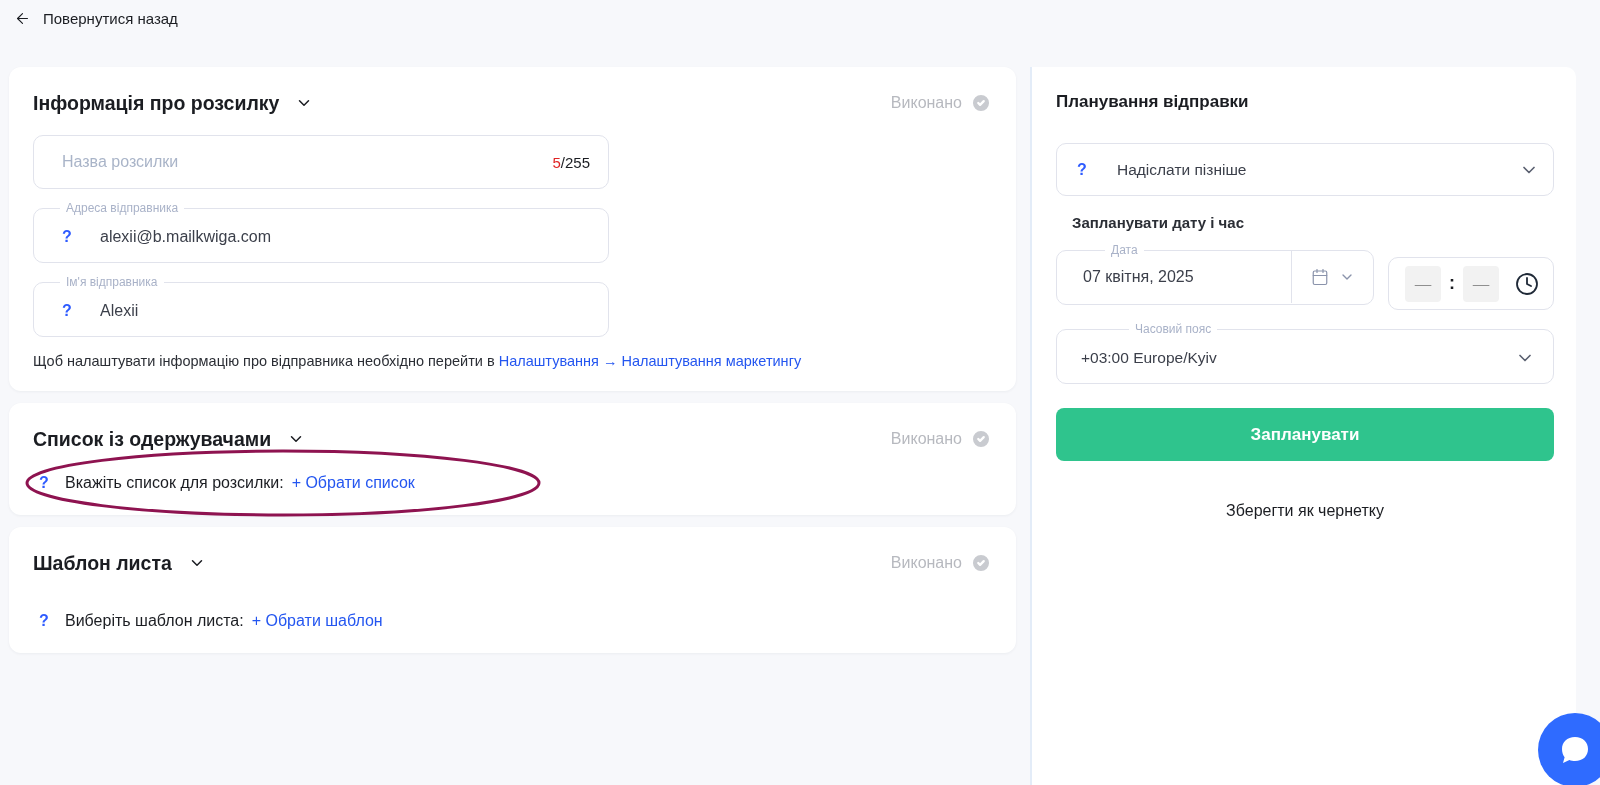 This screenshot has height=785, width=1600. What do you see at coordinates (1124, 250) in the screenshot?
I see `field-label: Дата` at bounding box center [1124, 250].